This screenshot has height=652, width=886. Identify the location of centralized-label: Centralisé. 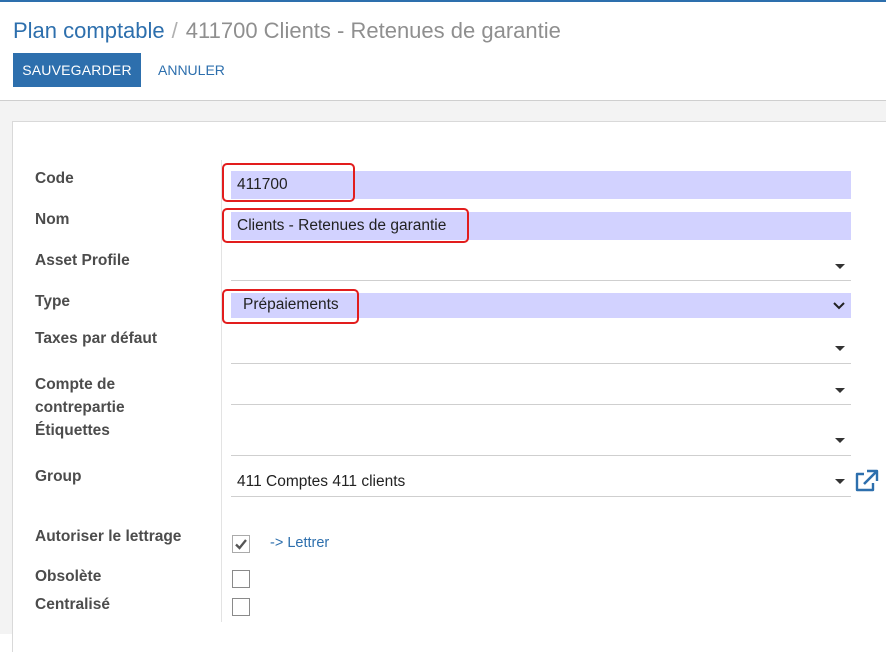
(72, 604).